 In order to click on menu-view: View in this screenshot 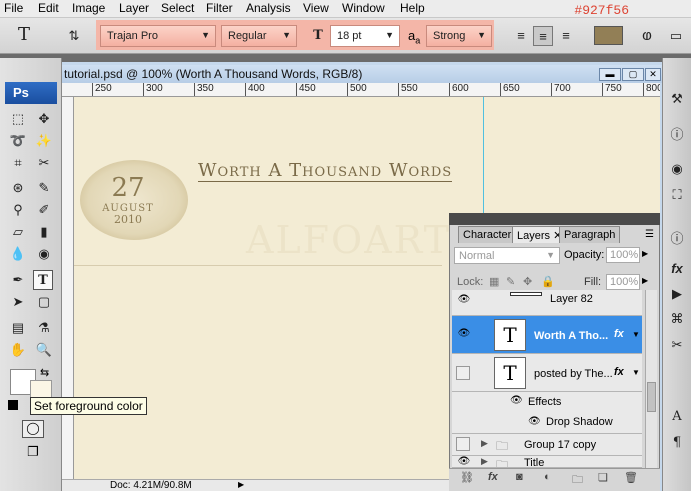, I will do `click(316, 8)`.